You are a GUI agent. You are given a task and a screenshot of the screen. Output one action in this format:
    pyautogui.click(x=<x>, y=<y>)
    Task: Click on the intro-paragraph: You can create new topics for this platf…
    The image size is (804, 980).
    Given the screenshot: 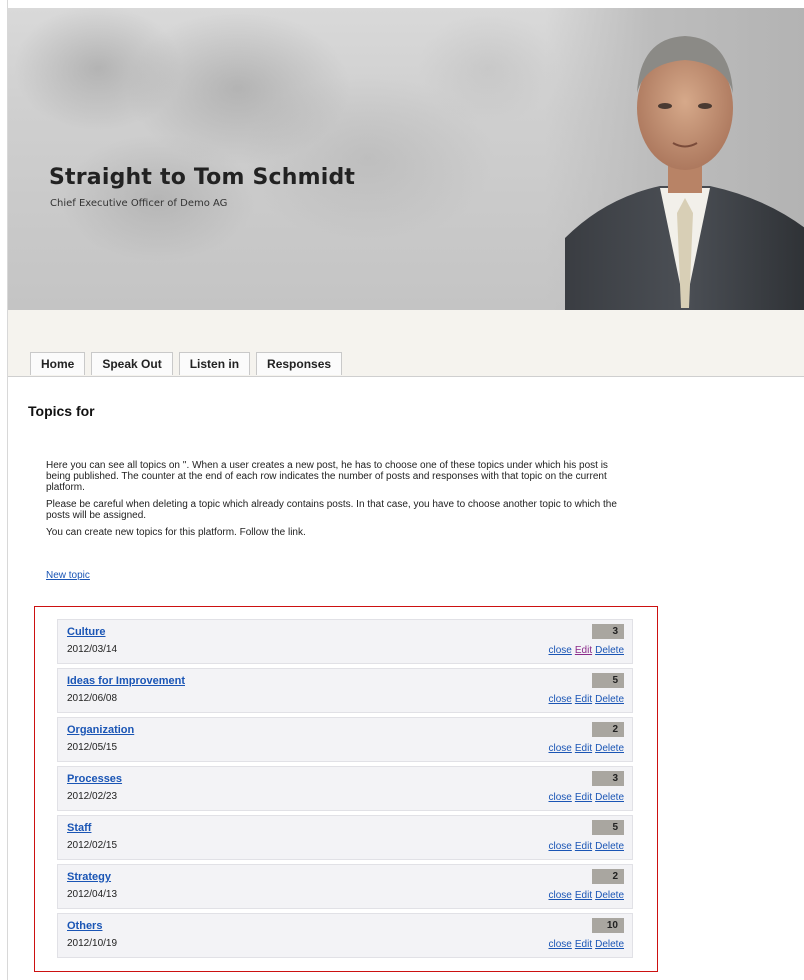 What is the action you would take?
    pyautogui.click(x=176, y=532)
    